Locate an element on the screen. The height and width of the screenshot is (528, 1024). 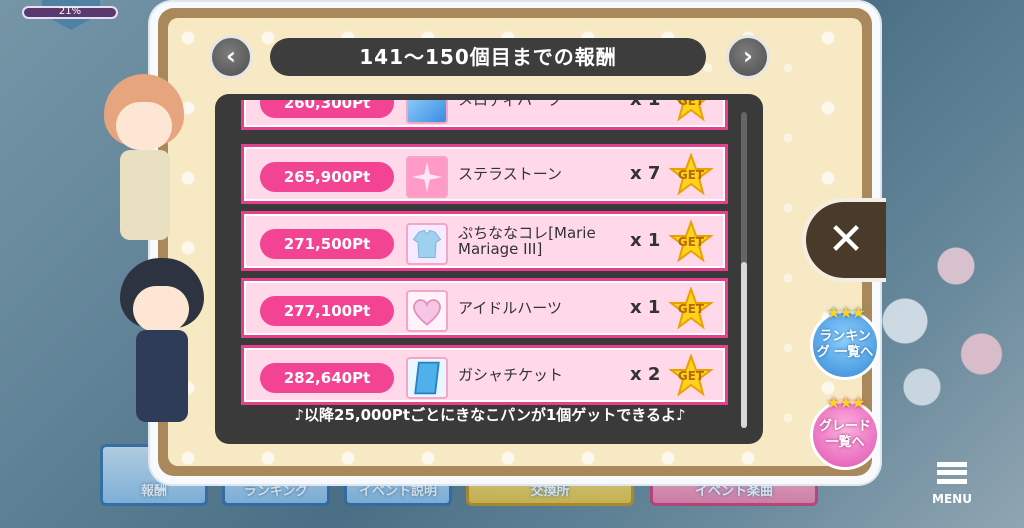
points-pill: 282,640Pt is located at coordinates (327, 378).